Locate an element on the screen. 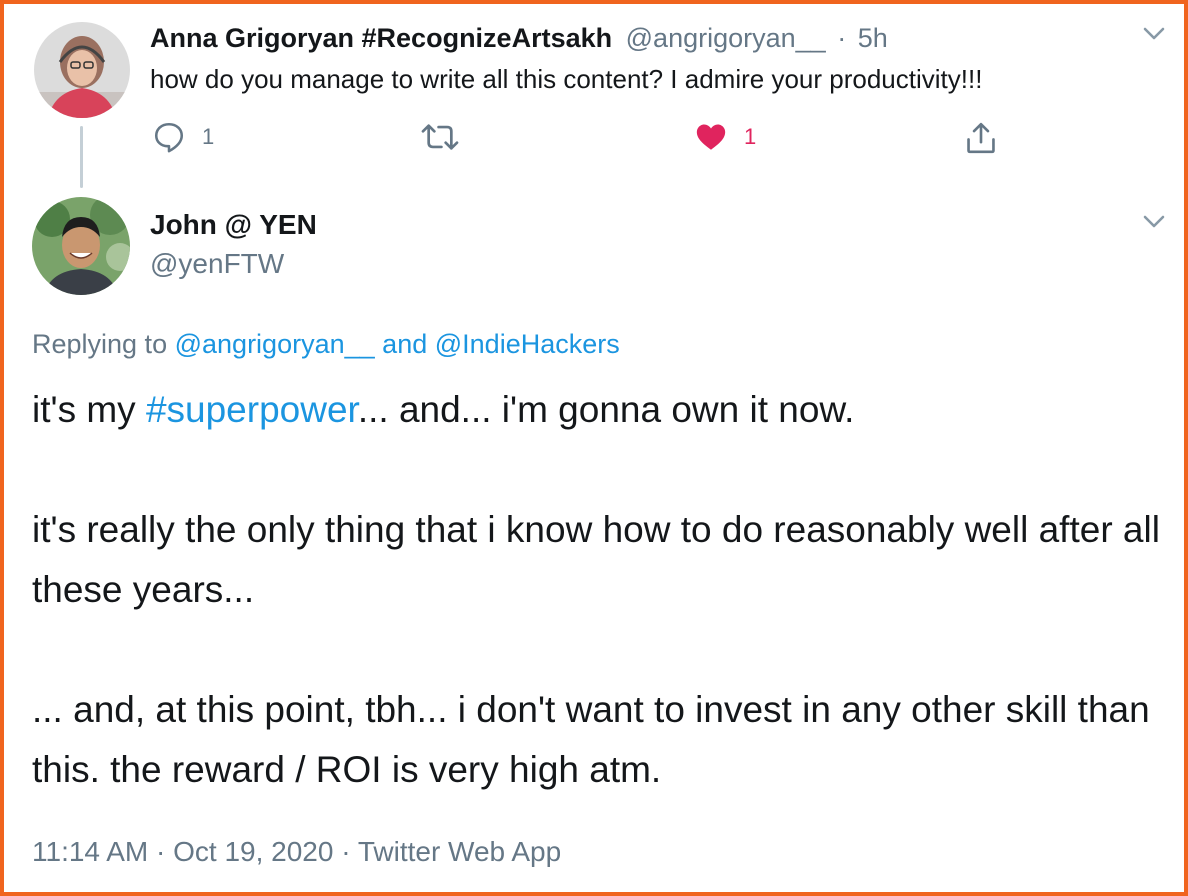 Image resolution: width=1188 pixels, height=896 pixels. reply-handle: @angrigoryan__ is located at coordinates (726, 38).